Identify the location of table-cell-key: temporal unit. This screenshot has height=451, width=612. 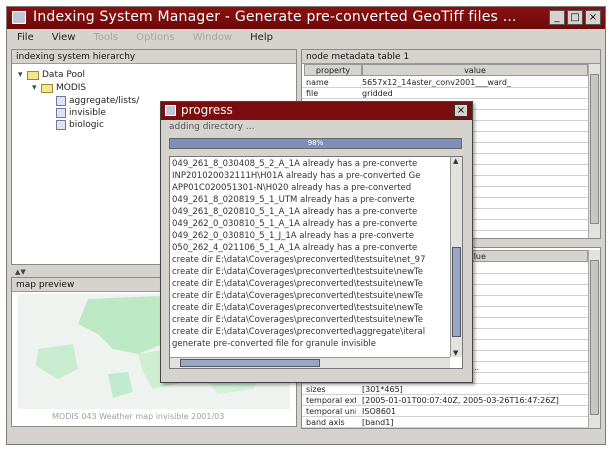
(331, 411).